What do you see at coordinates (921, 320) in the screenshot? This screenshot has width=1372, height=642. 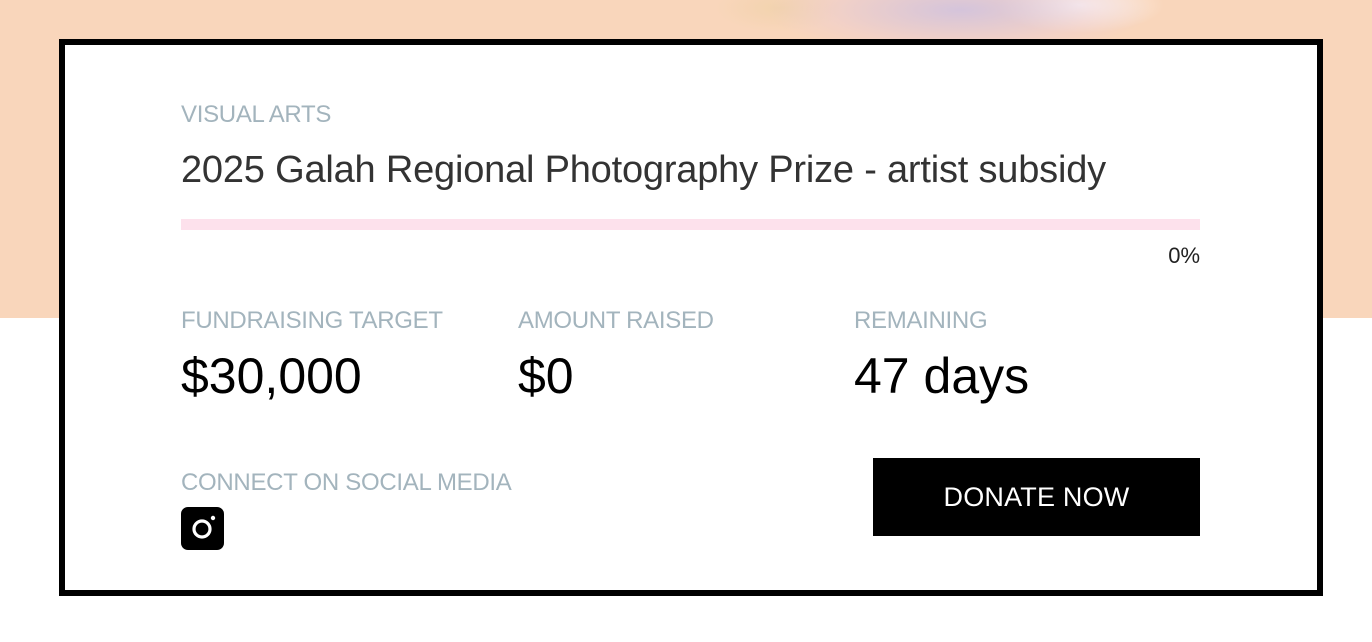 I see `remaining-label: REMAINING` at bounding box center [921, 320].